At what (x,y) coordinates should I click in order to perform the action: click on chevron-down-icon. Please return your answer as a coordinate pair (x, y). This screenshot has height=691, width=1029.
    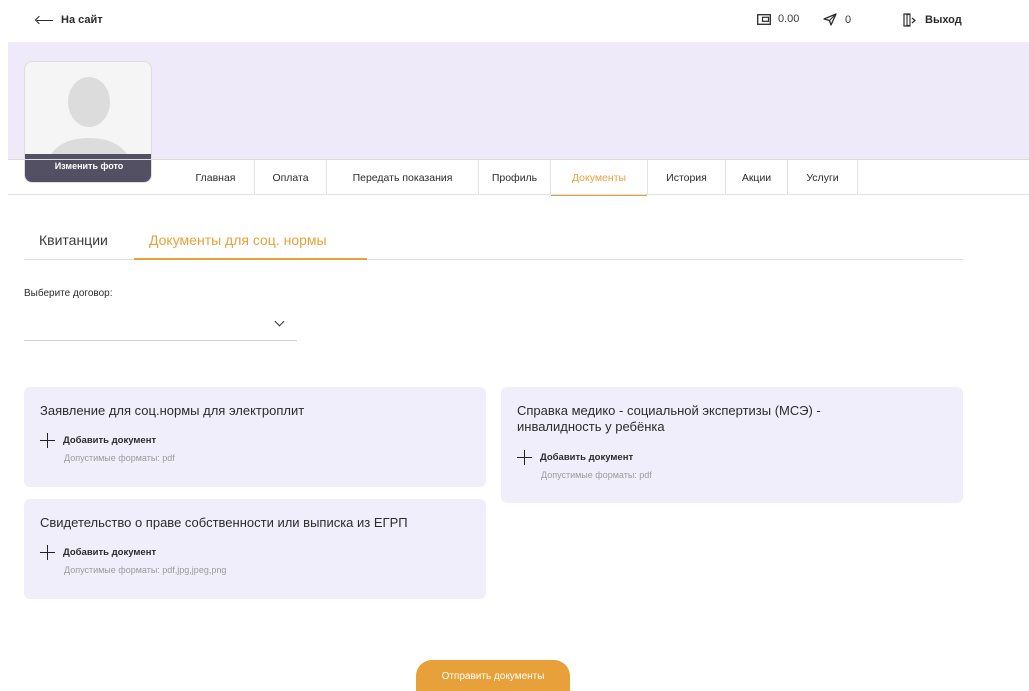
    Looking at the image, I should click on (279, 321).